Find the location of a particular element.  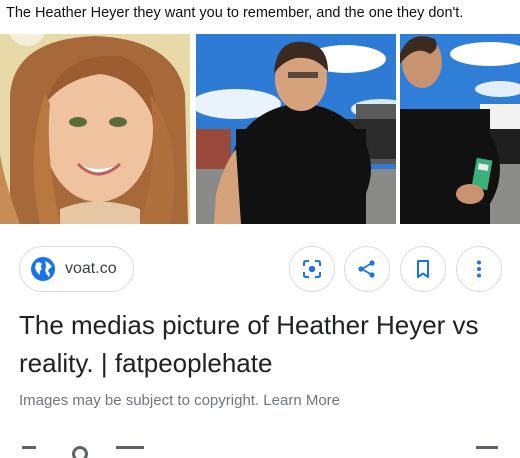

save-button is located at coordinates (423, 269).